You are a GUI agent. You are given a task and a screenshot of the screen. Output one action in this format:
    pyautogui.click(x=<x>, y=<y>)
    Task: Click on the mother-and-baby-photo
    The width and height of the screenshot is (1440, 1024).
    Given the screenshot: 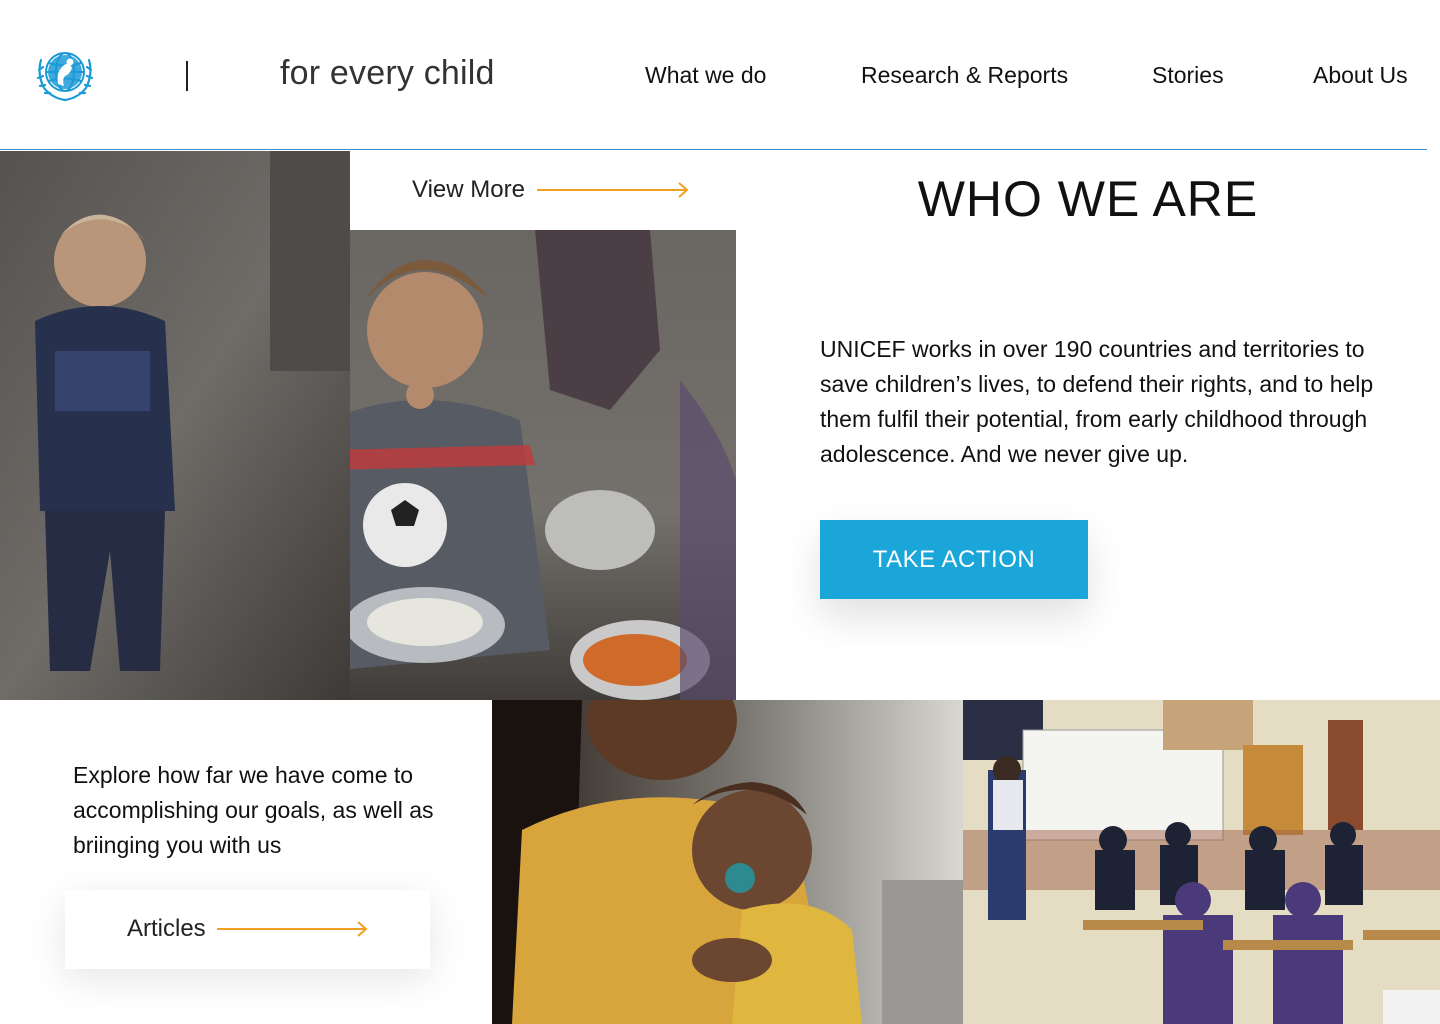 What is the action you would take?
    pyautogui.click(x=727, y=862)
    